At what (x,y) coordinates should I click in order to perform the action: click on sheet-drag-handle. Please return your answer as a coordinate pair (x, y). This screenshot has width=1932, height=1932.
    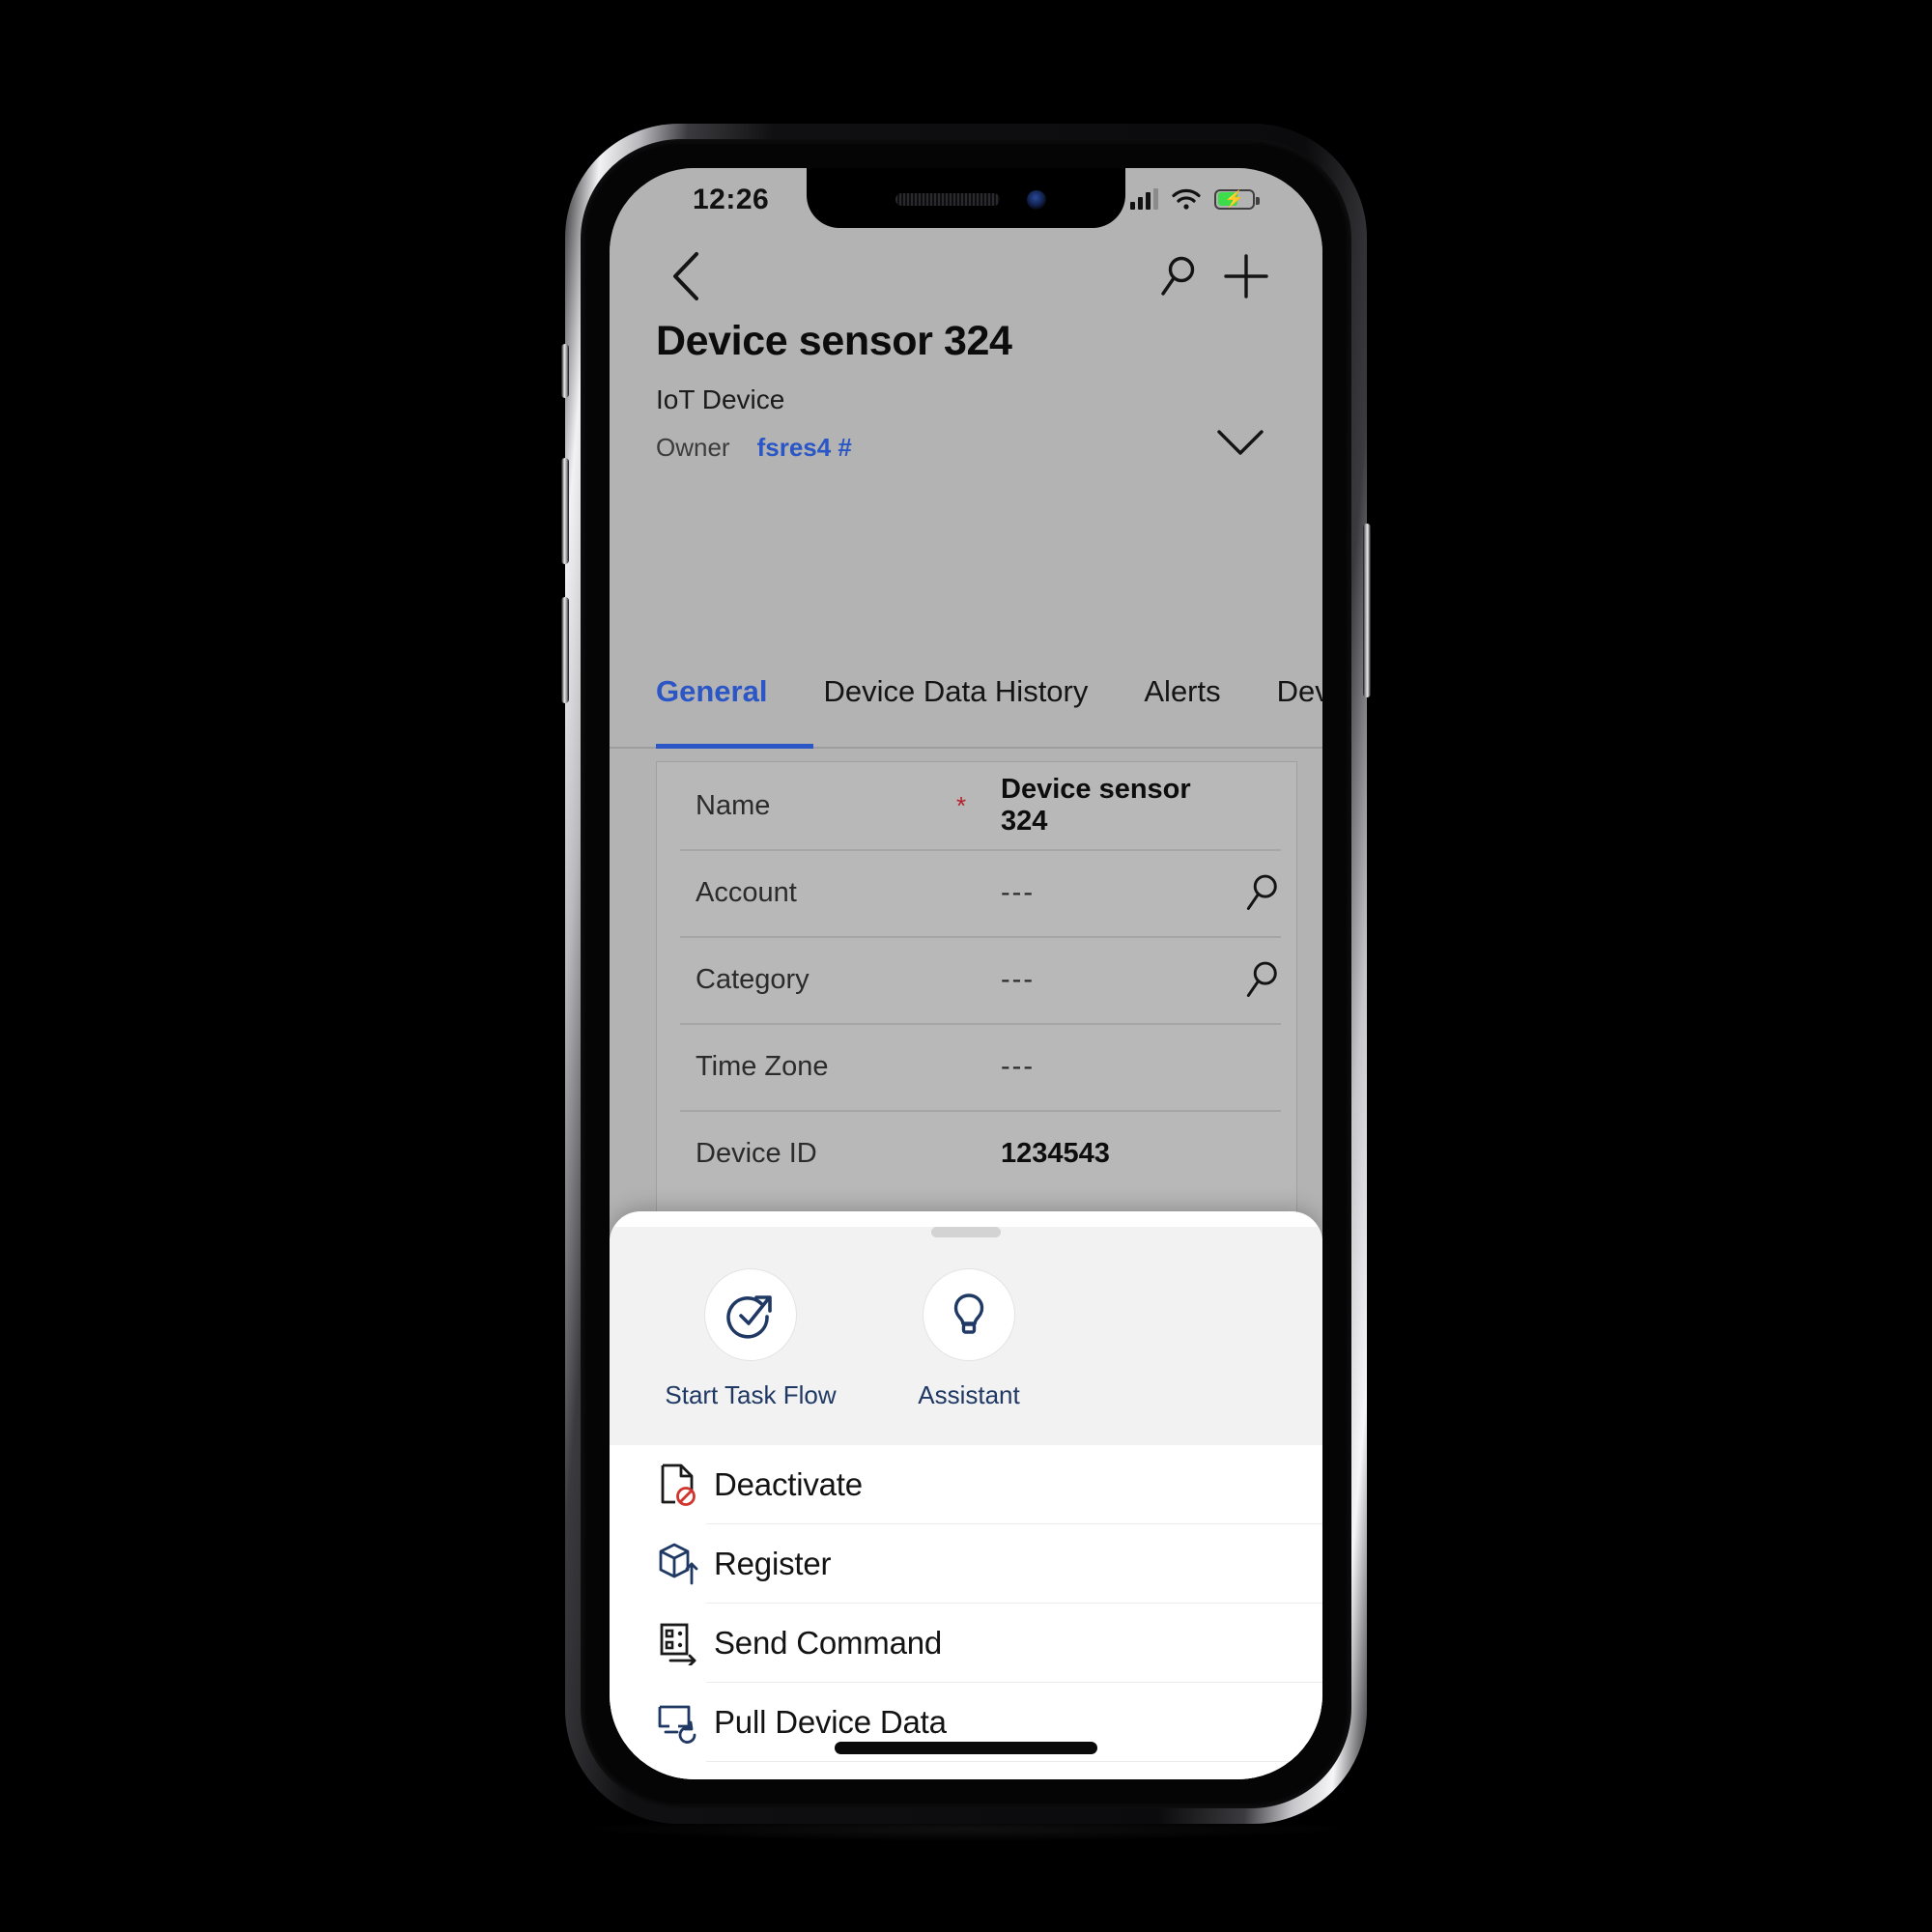
    Looking at the image, I should click on (966, 1232).